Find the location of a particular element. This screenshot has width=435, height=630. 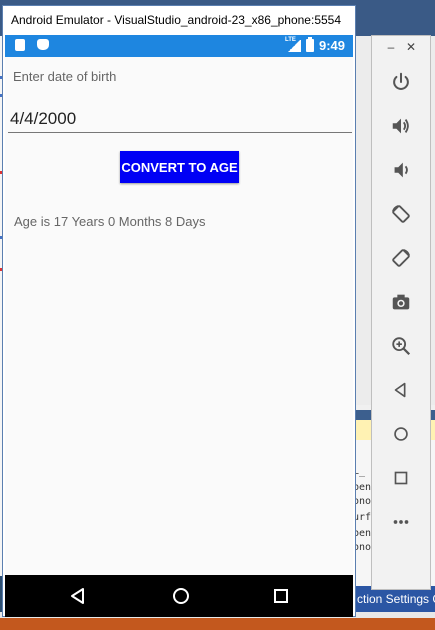

rotate-left-icon is located at coordinates (401, 214).